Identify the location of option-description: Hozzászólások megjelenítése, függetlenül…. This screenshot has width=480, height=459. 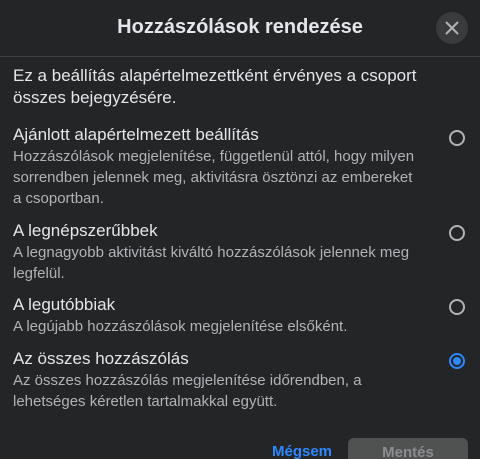
(214, 177).